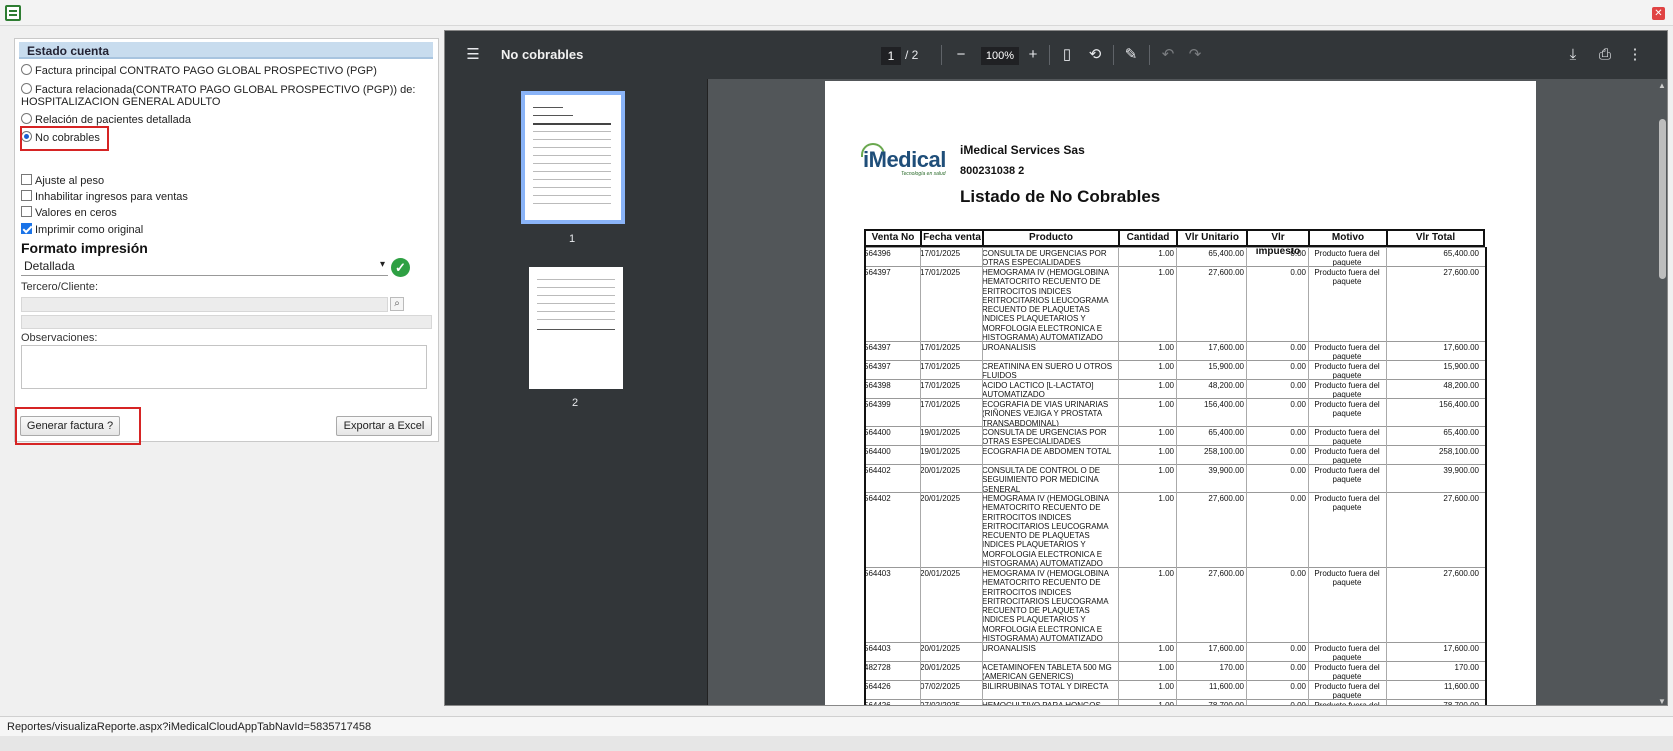  What do you see at coordinates (940, 404) in the screenshot?
I see `table-cell: 17/01/2025` at bounding box center [940, 404].